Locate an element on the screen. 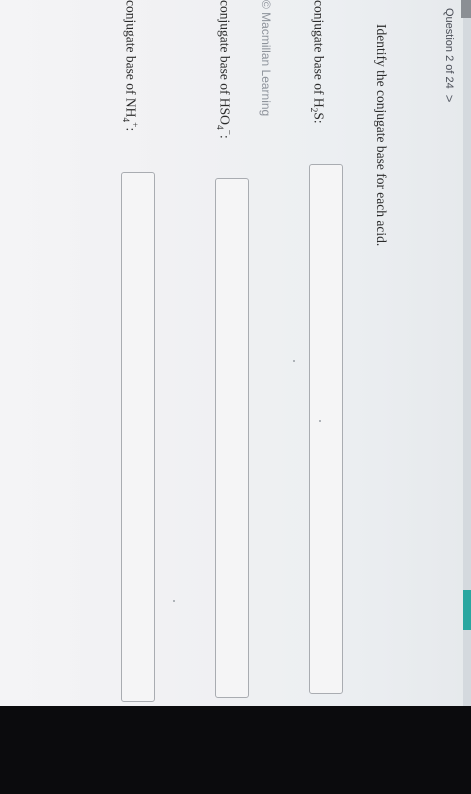 This screenshot has width=471, height=794. answer-input-hso4 is located at coordinates (232, 438).